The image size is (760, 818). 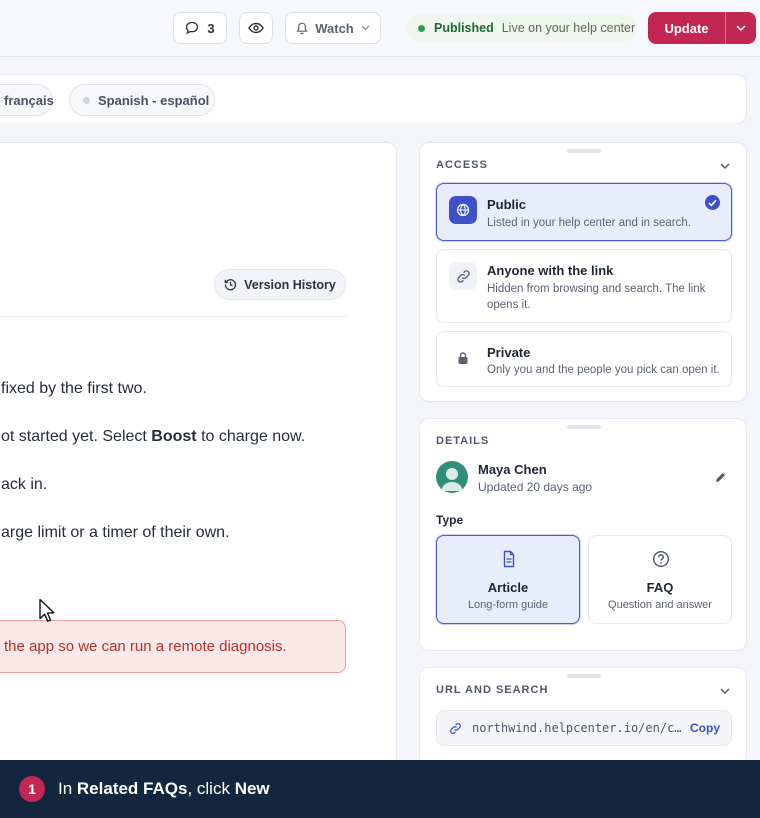 What do you see at coordinates (211, 788) in the screenshot?
I see `instruction-middle: , click` at bounding box center [211, 788].